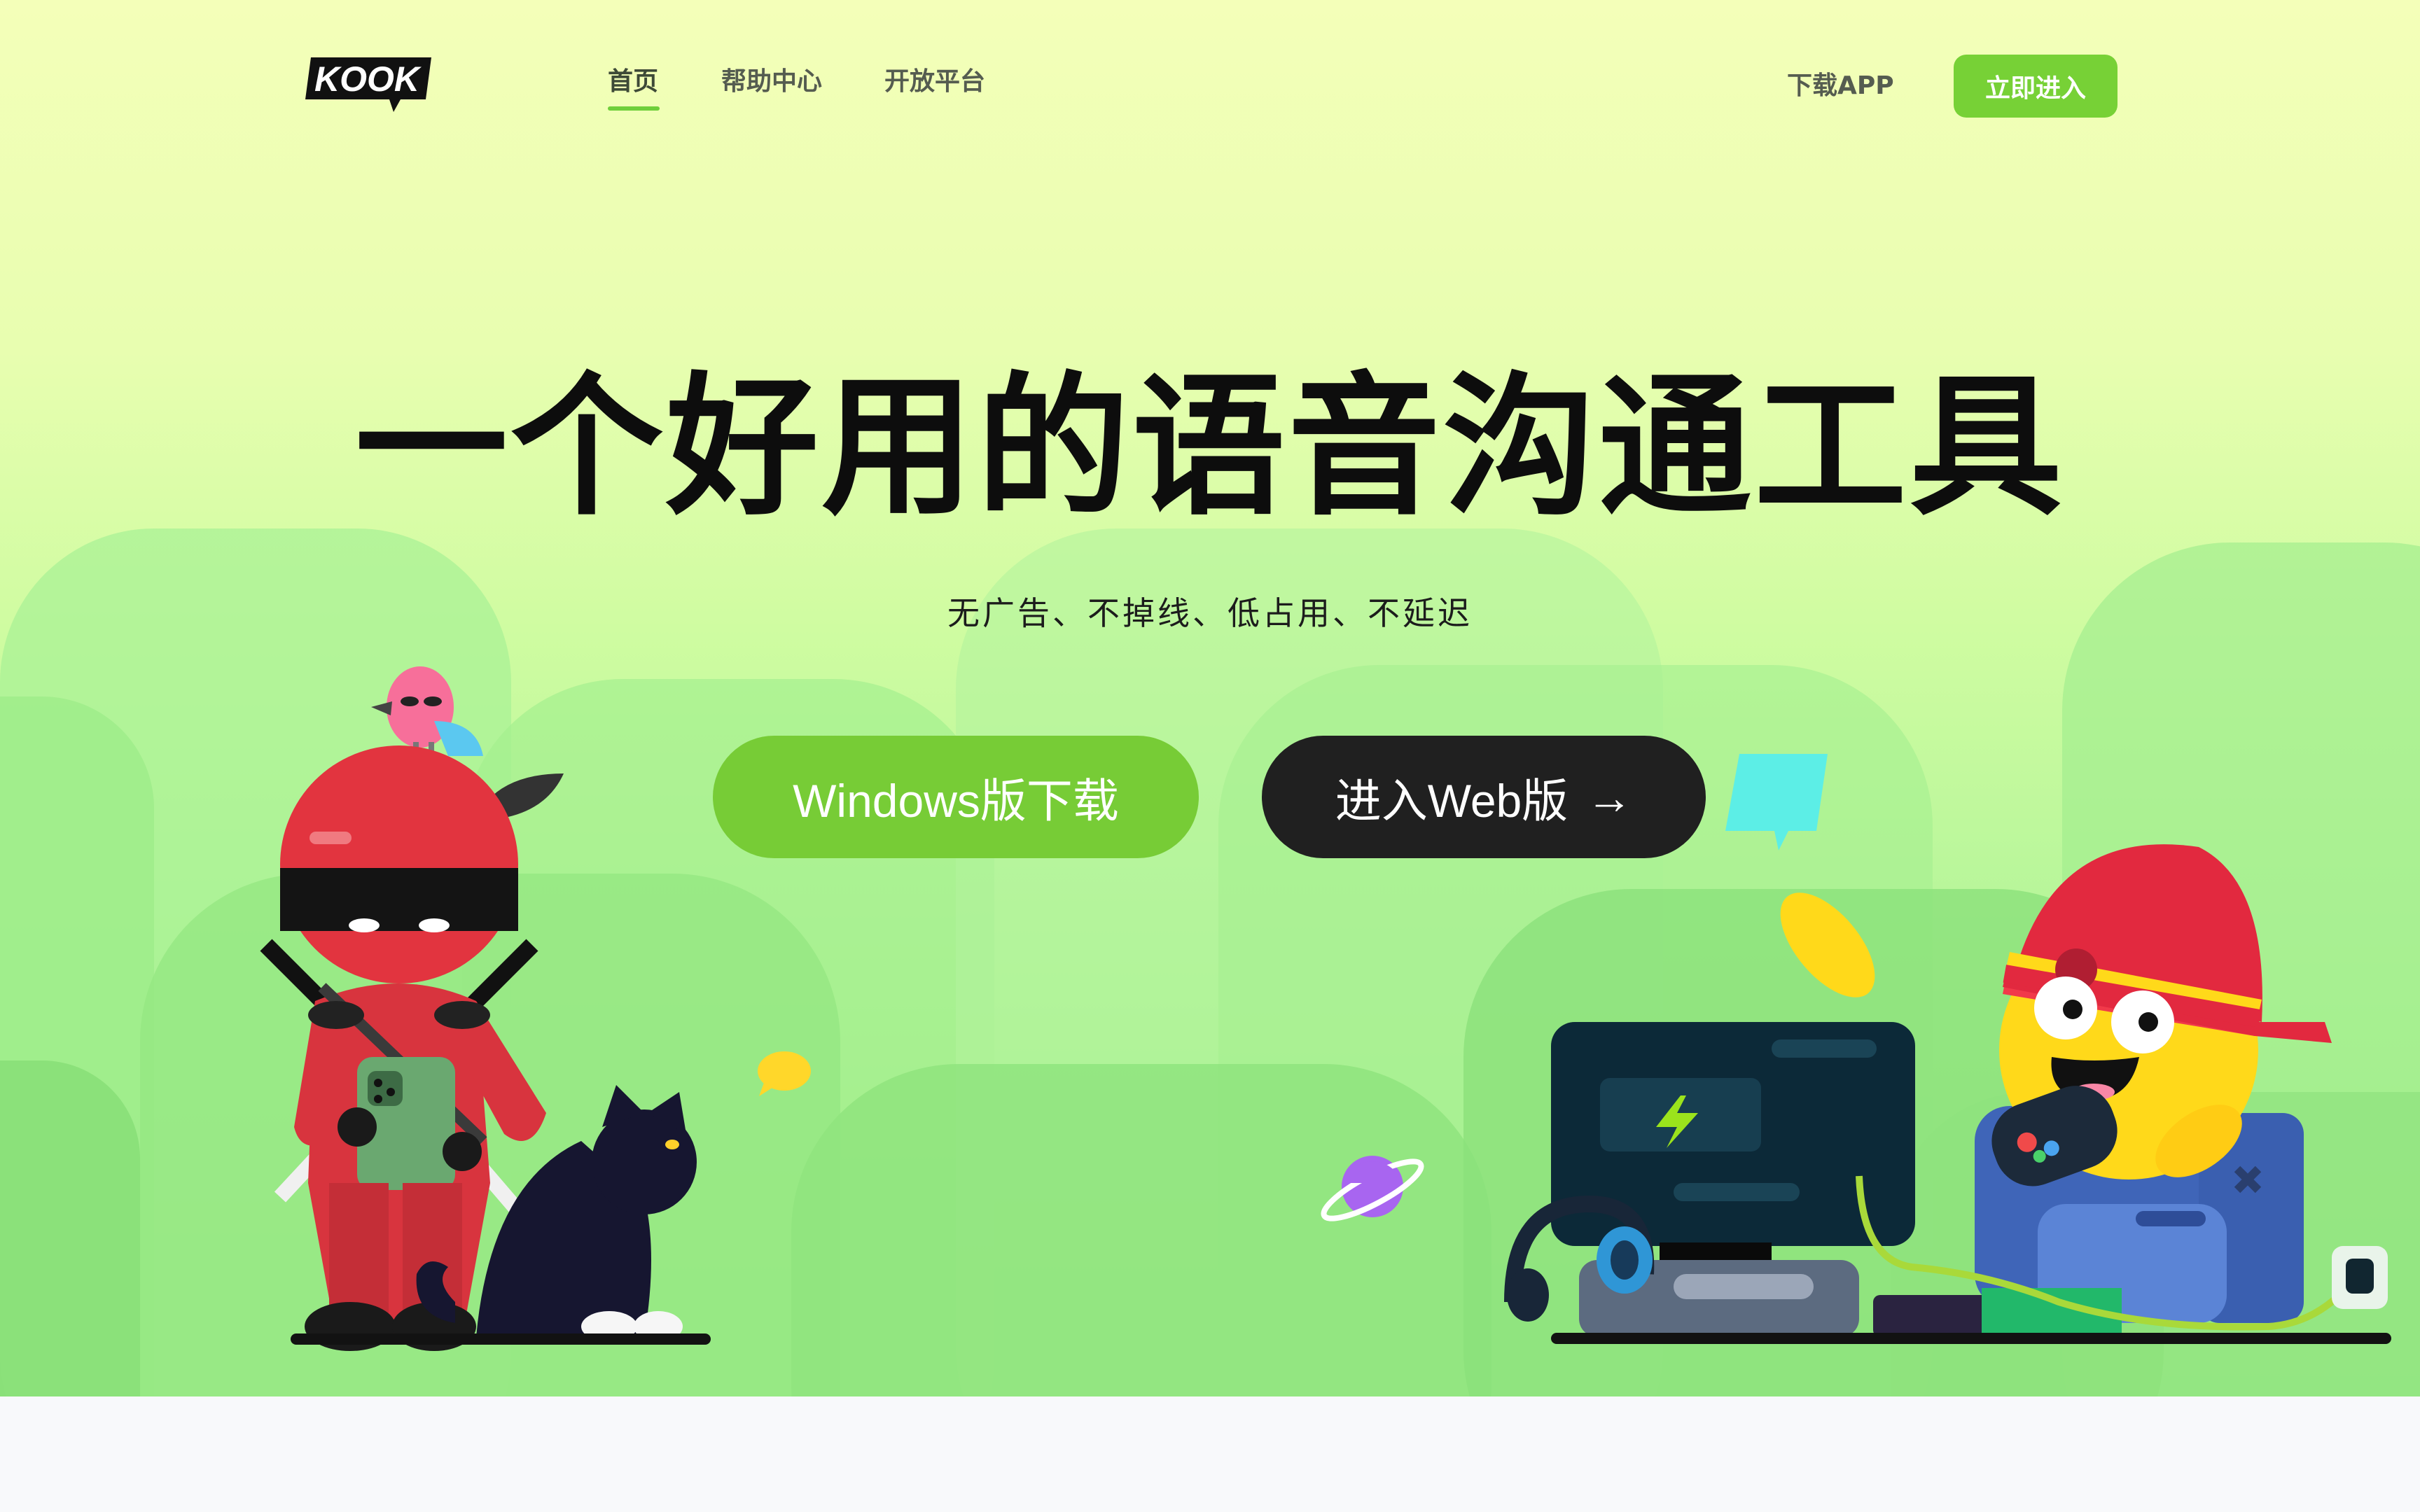  What do you see at coordinates (427, 711) in the screenshot?
I see `parrot-illustration` at bounding box center [427, 711].